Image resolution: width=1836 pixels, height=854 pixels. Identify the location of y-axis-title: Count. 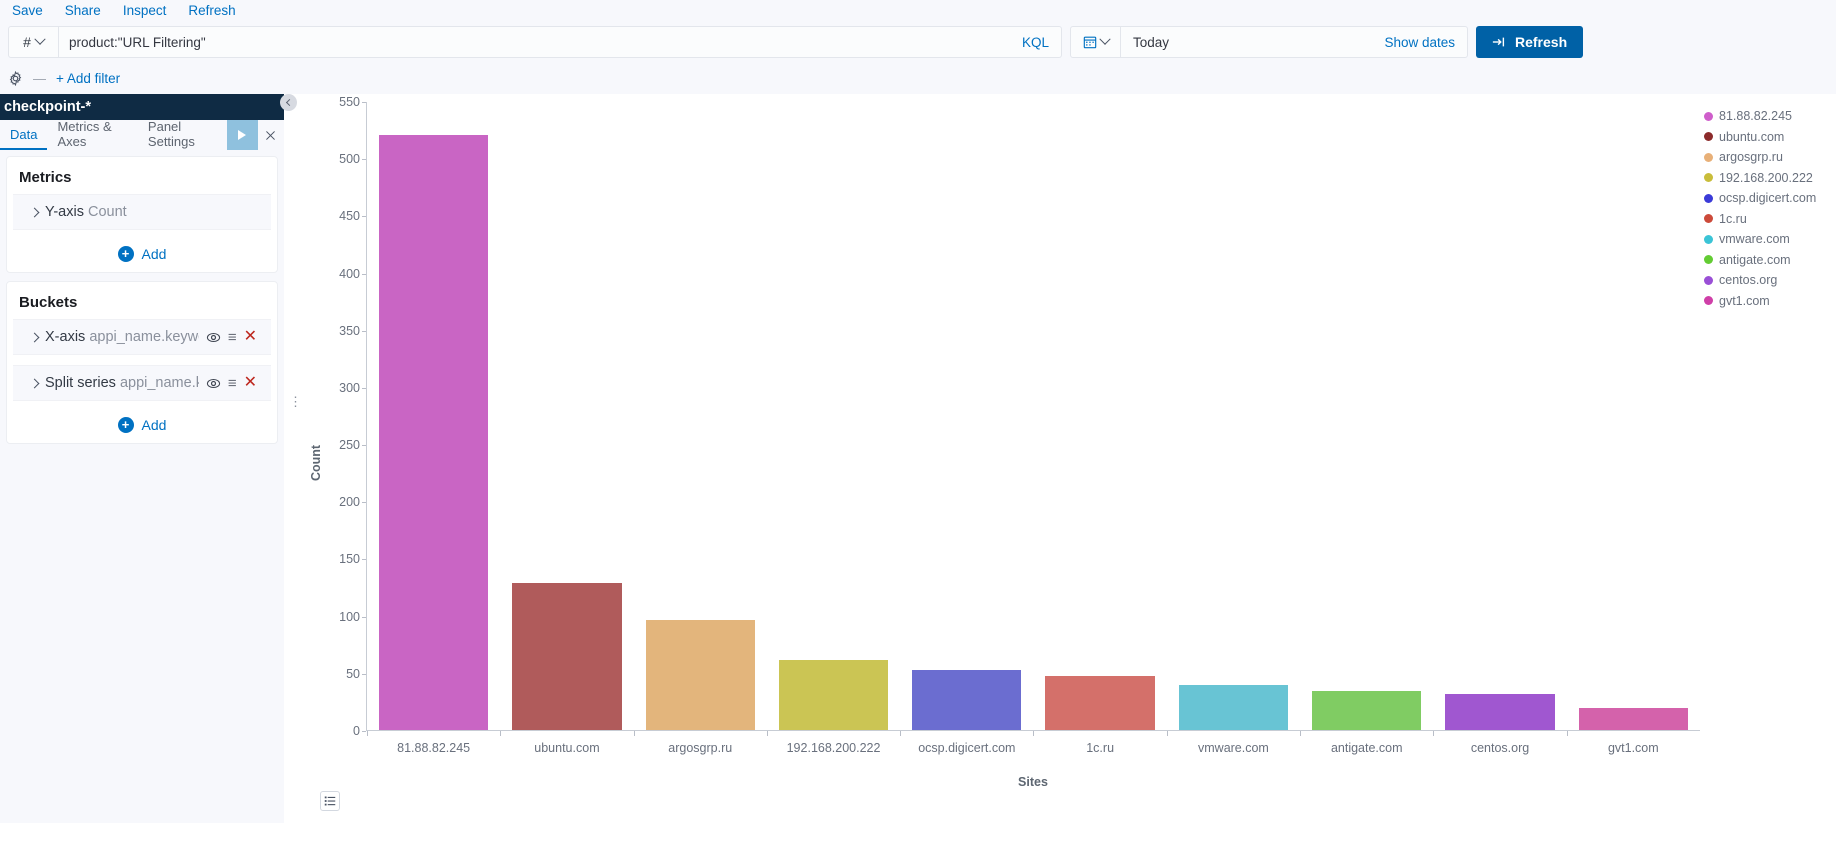
(316, 462).